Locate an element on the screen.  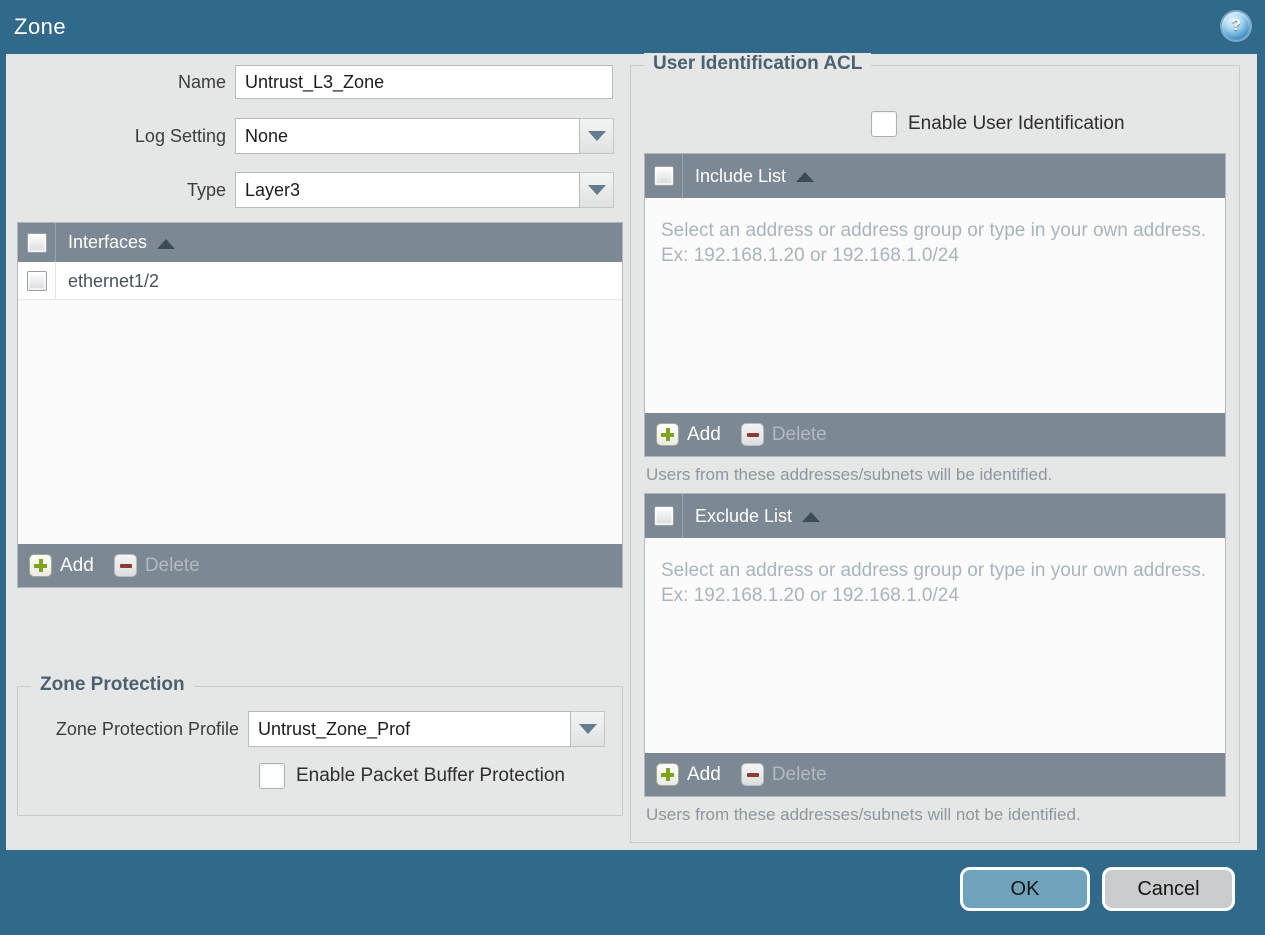
zone-protection-profile-combo is located at coordinates (426, 729).